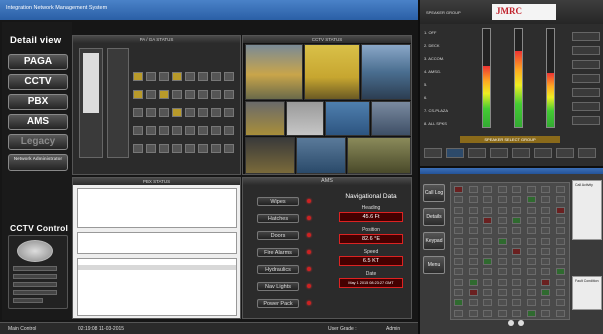 The image size is (603, 334). I want to click on speaker-item: 4. AMSG., so click(432, 71).